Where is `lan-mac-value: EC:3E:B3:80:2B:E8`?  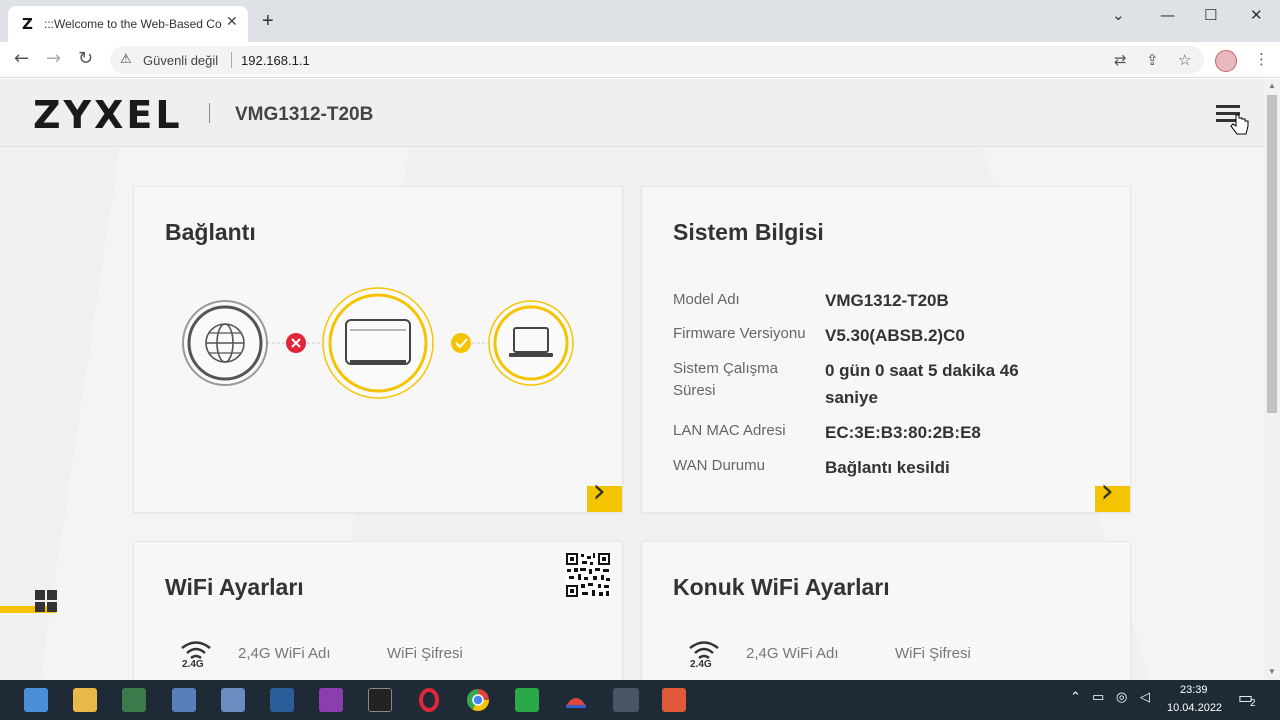 lan-mac-value: EC:3E:B3:80:2B:E8 is located at coordinates (903, 432).